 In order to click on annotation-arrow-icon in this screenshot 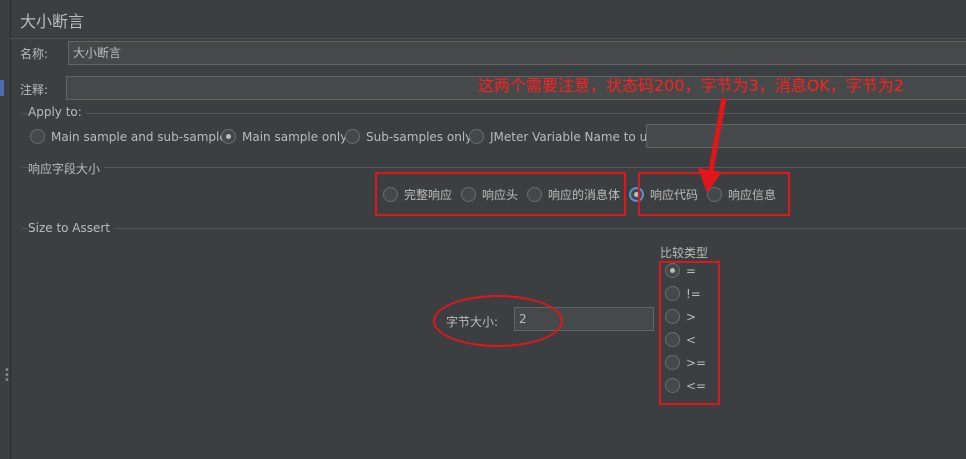, I will do `click(712, 145)`.